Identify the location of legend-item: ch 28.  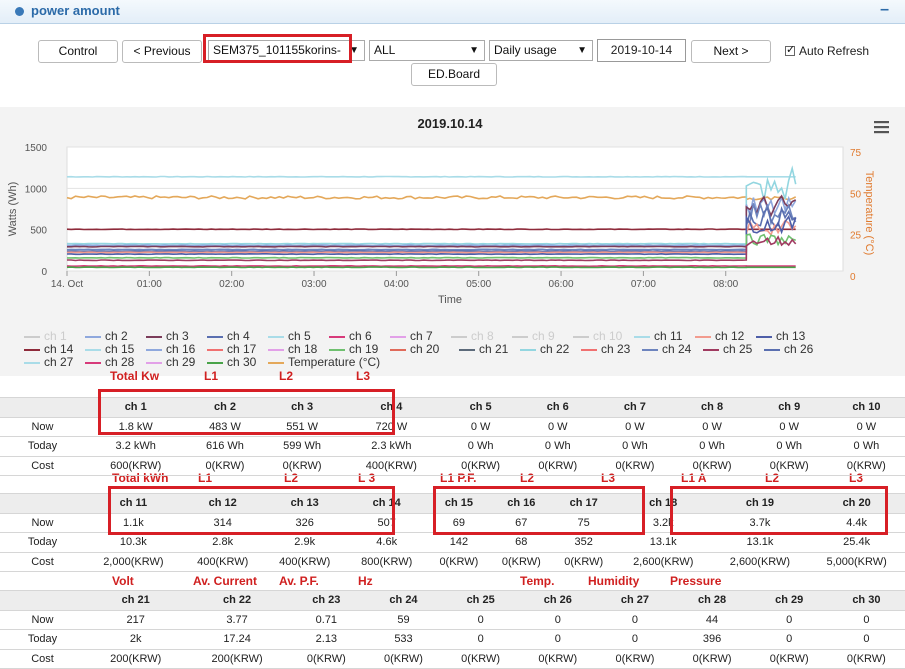
(109, 362).